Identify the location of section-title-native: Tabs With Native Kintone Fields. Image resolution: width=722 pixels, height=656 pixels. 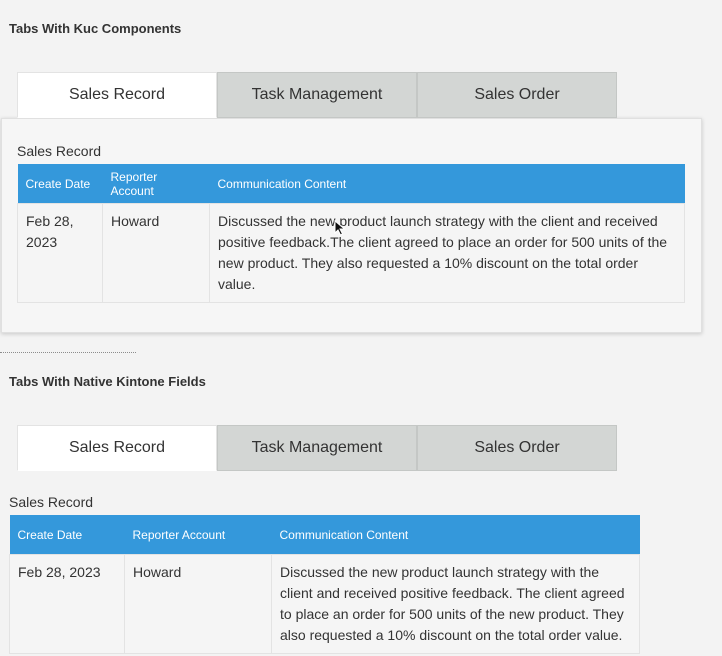
(107, 381).